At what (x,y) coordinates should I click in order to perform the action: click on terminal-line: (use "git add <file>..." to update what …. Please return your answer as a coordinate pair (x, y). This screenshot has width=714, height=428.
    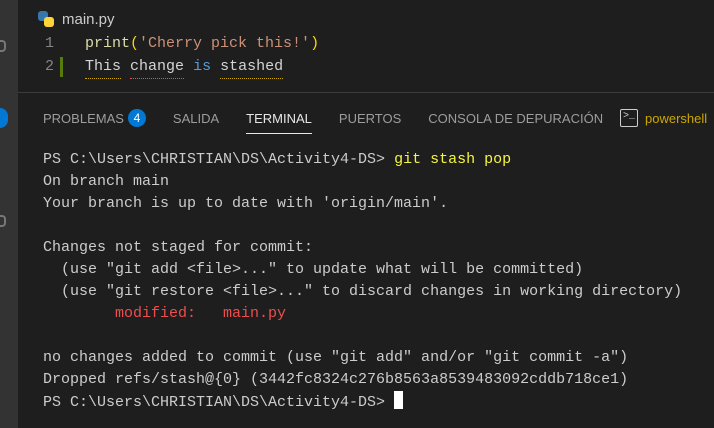
    Looking at the image, I should click on (313, 269).